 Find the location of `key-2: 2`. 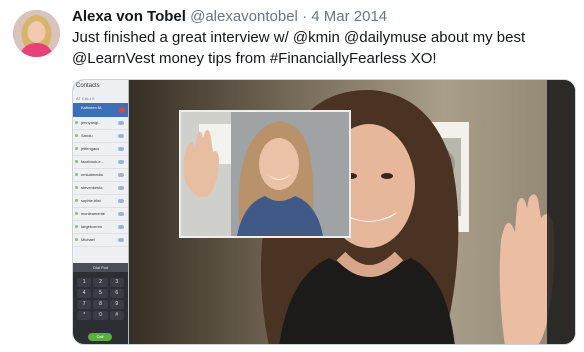

key-2: 2 is located at coordinates (100, 282).